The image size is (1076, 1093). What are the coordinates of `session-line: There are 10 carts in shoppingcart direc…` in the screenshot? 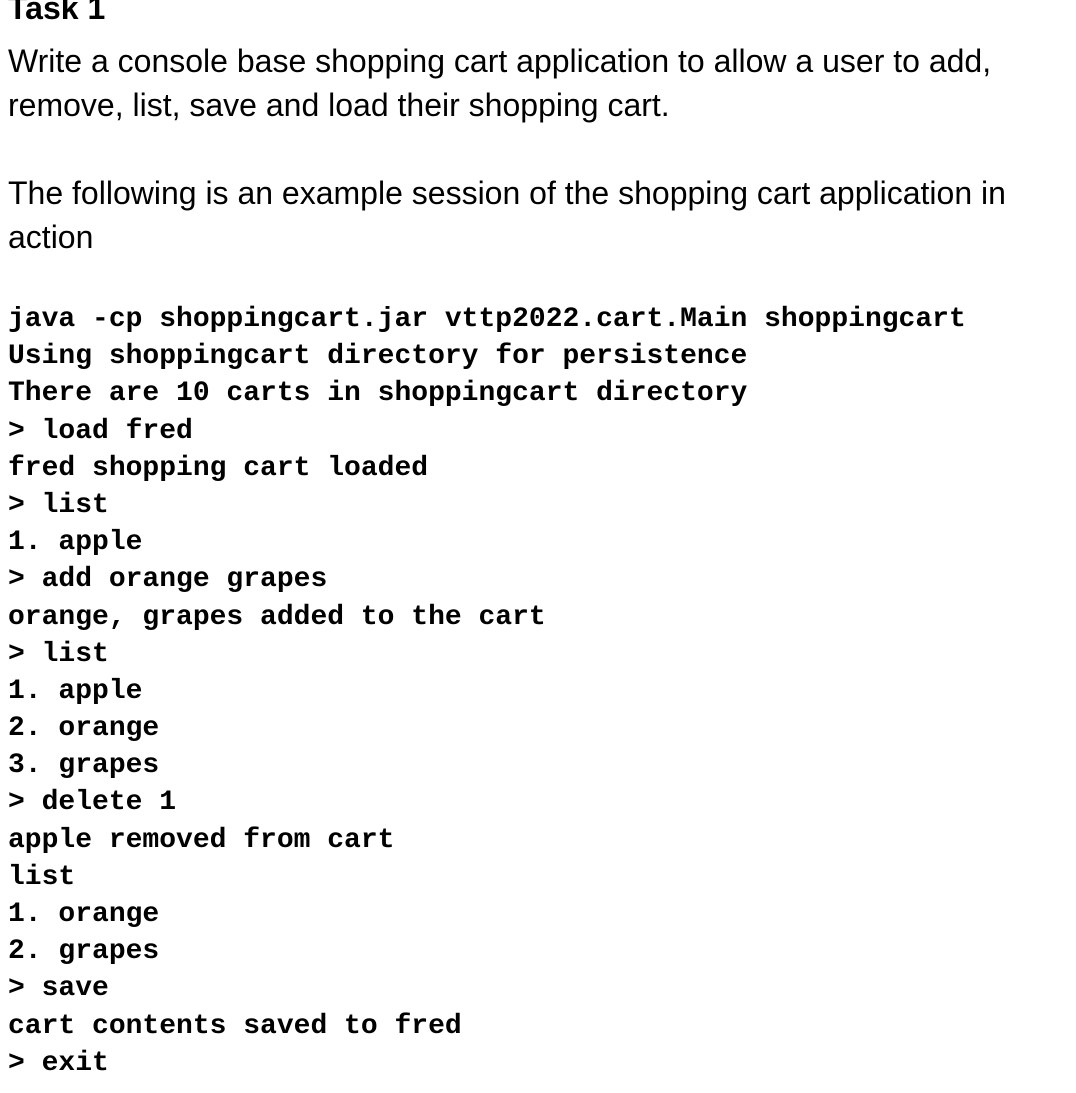 It's located at (378, 394).